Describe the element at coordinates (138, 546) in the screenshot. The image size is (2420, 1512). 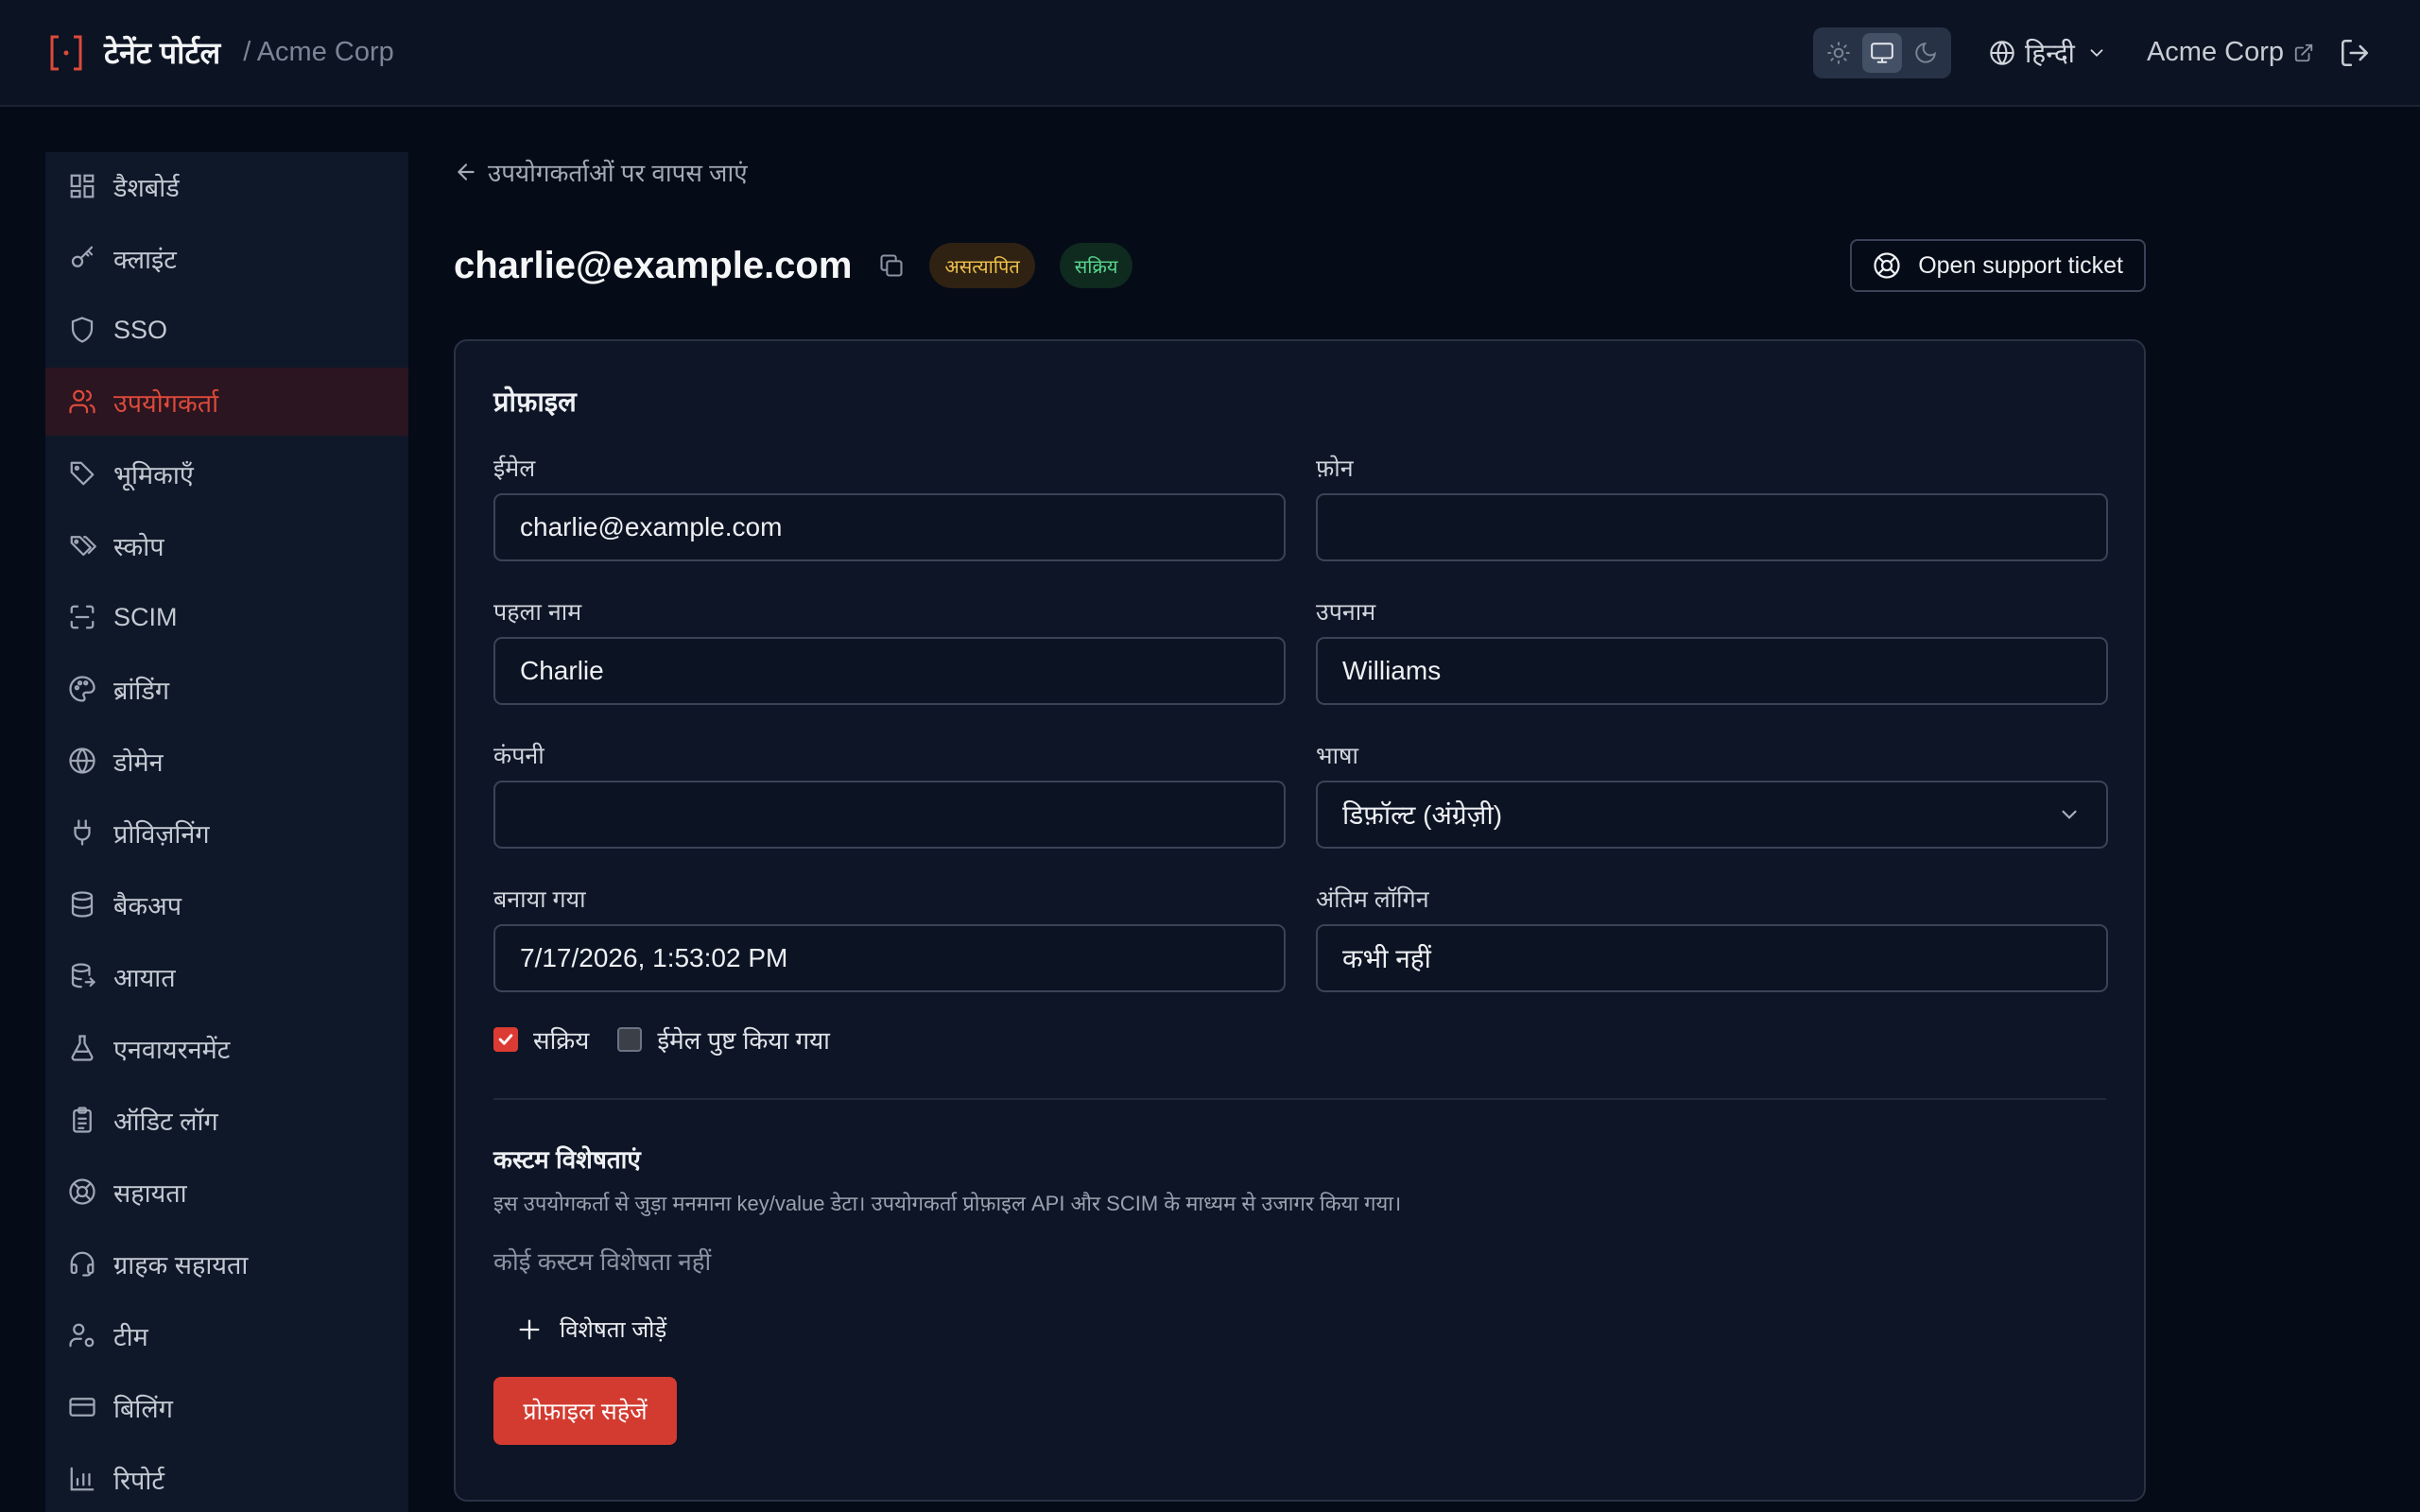
I see `sidebar-item-label: स्कोप` at that location.